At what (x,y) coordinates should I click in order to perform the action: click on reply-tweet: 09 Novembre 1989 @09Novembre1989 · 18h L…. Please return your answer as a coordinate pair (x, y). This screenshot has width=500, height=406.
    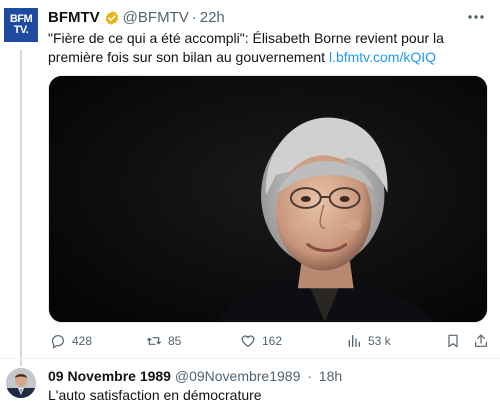
    Looking at the image, I should click on (250, 382).